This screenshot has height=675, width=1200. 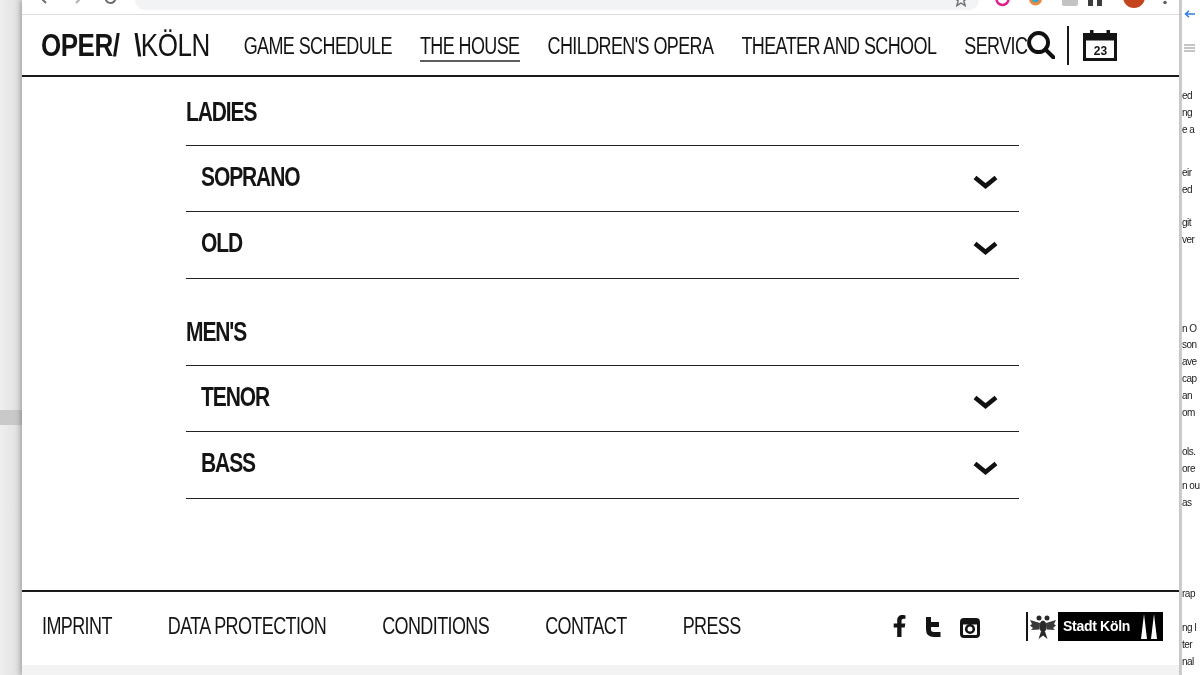 What do you see at coordinates (216, 332) in the screenshot?
I see `group-heading: MEN'S` at bounding box center [216, 332].